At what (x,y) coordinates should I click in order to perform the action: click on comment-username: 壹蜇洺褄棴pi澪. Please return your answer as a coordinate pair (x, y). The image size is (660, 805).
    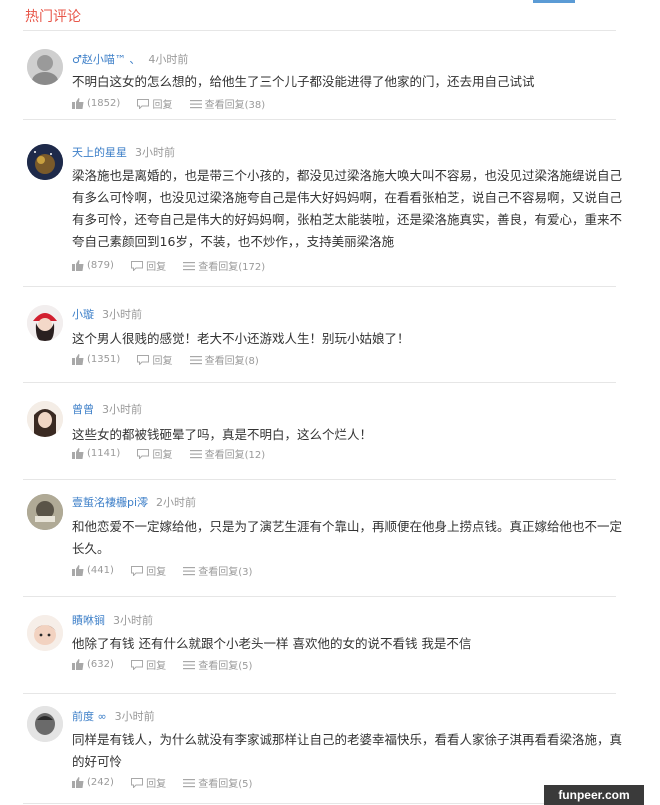
    Looking at the image, I should click on (110, 502).